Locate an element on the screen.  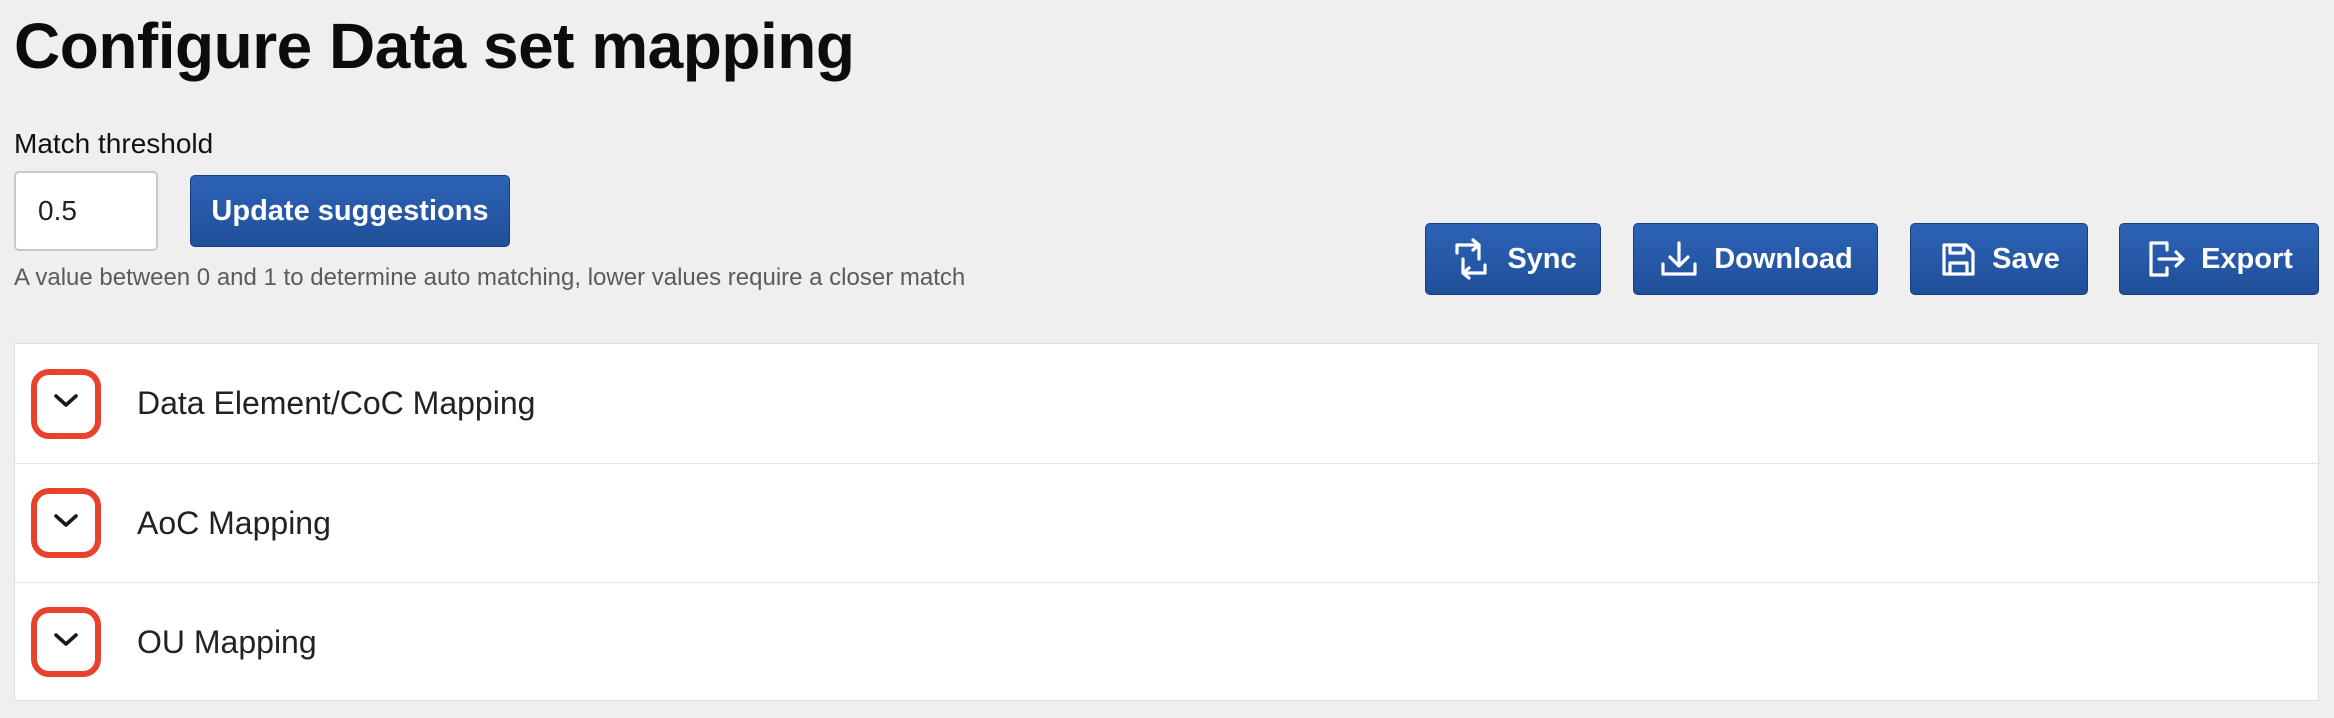
page-title: Configure Data set mapping is located at coordinates (434, 46).